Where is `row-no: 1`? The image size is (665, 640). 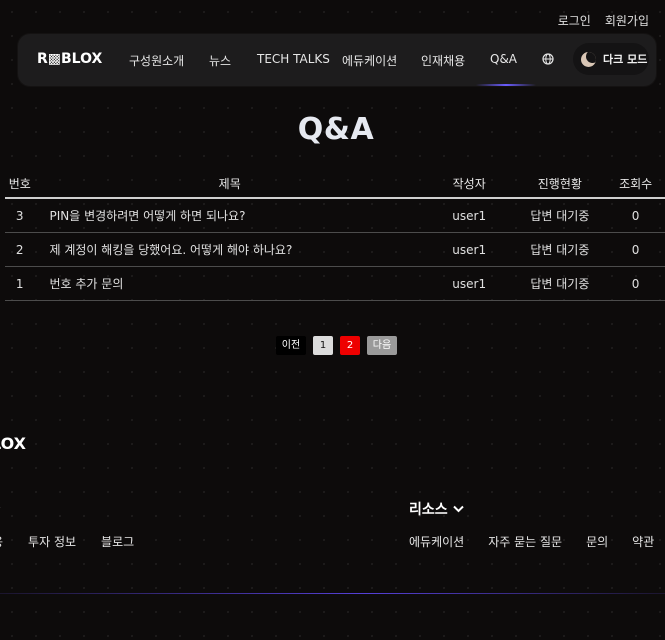 row-no: 1 is located at coordinates (20, 283).